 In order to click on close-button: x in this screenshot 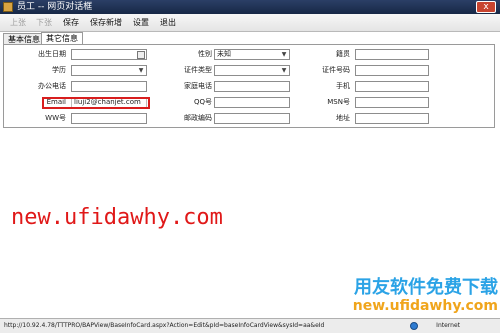, I will do `click(486, 7)`.